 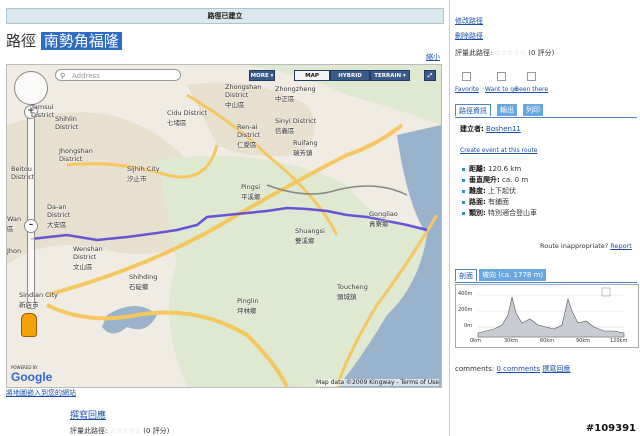 I want to click on elev-ytick: 400m, so click(x=465, y=294).